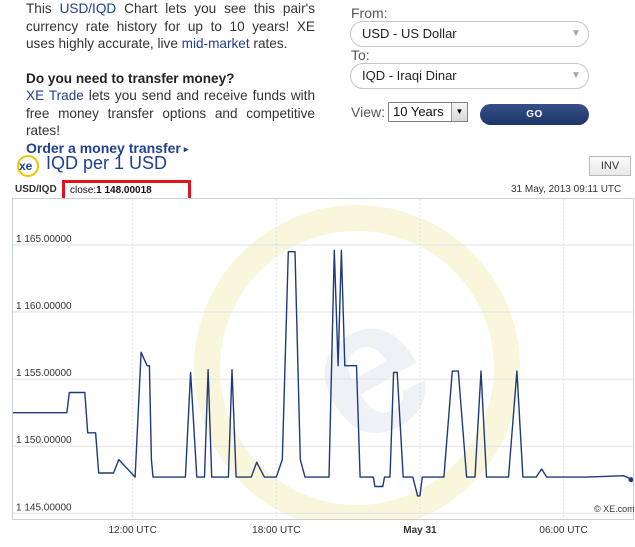 The width and height of the screenshot is (635, 547). I want to click on view-period-value: 10 Years, so click(418, 111).